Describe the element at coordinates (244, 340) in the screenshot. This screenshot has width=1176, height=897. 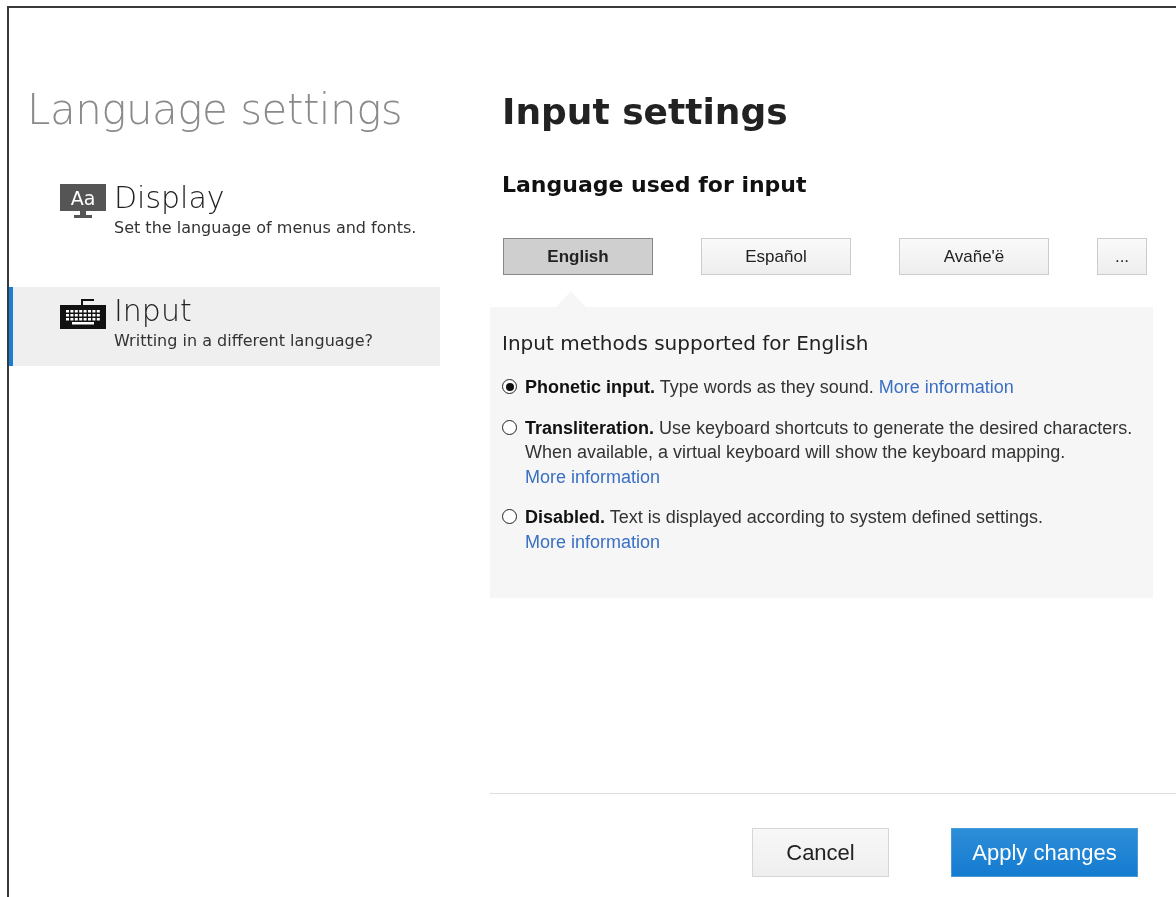
I see `nav-item-description: Writting in a different language?` at that location.